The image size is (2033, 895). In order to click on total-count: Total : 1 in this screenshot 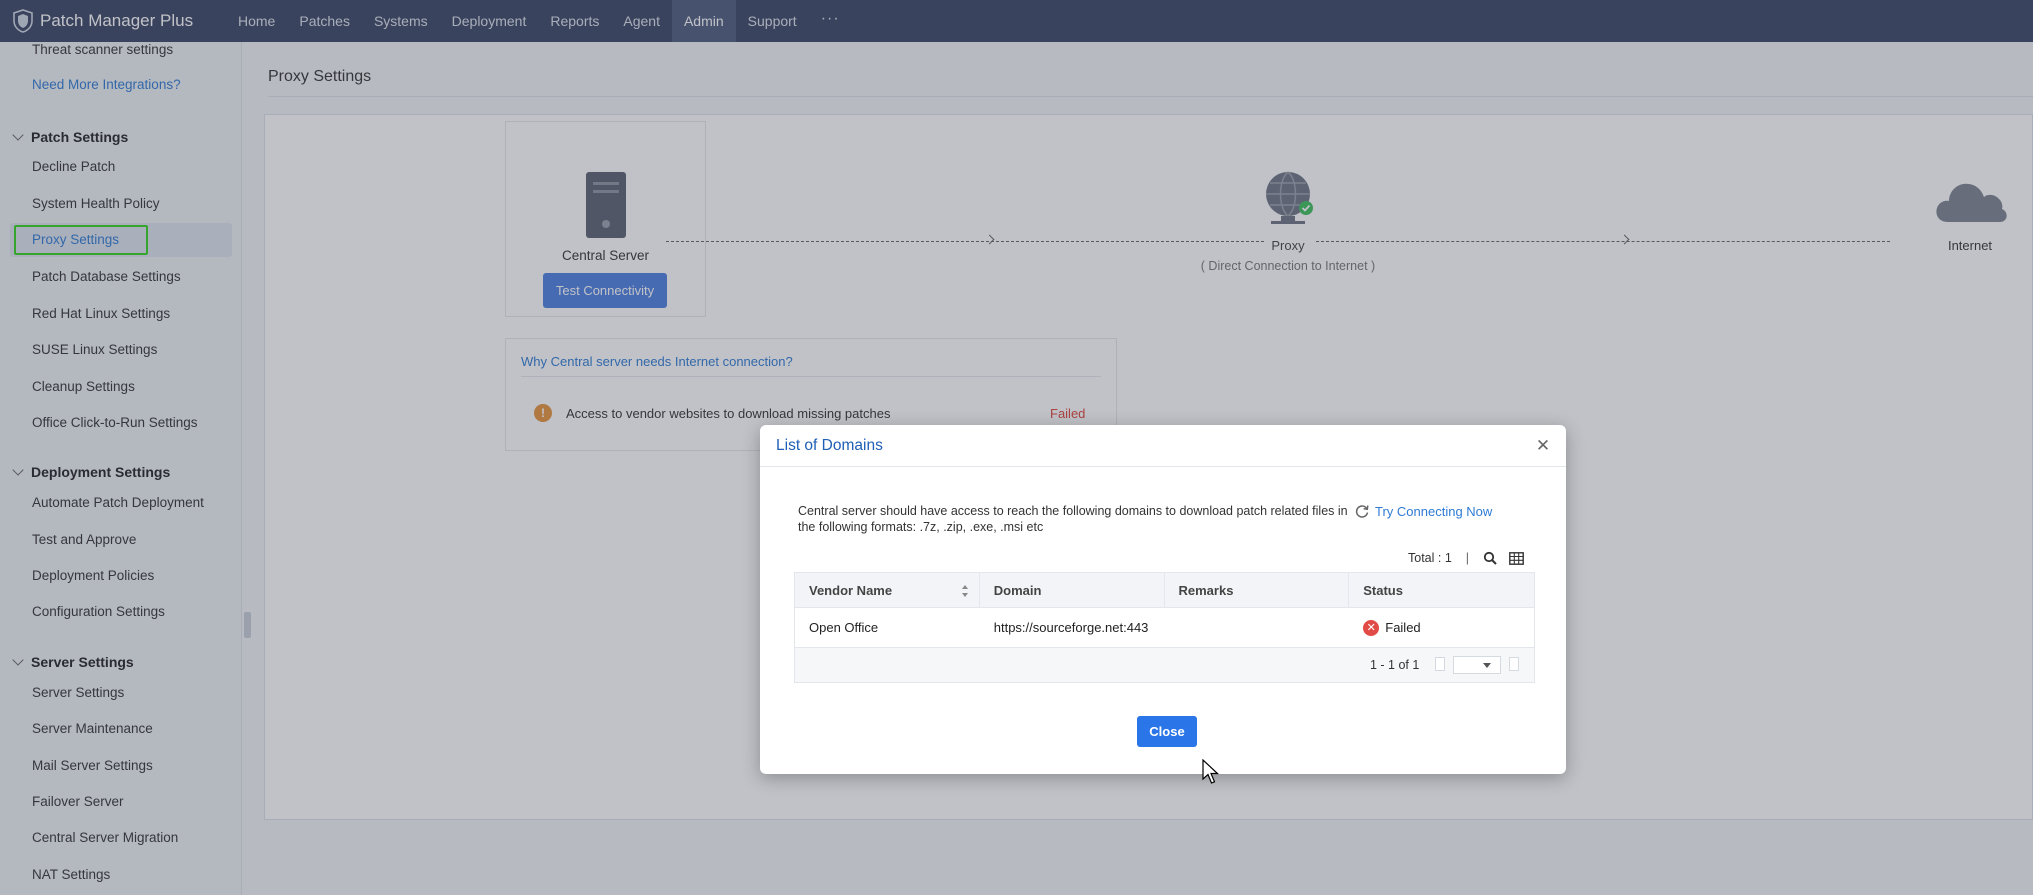, I will do `click(1430, 558)`.